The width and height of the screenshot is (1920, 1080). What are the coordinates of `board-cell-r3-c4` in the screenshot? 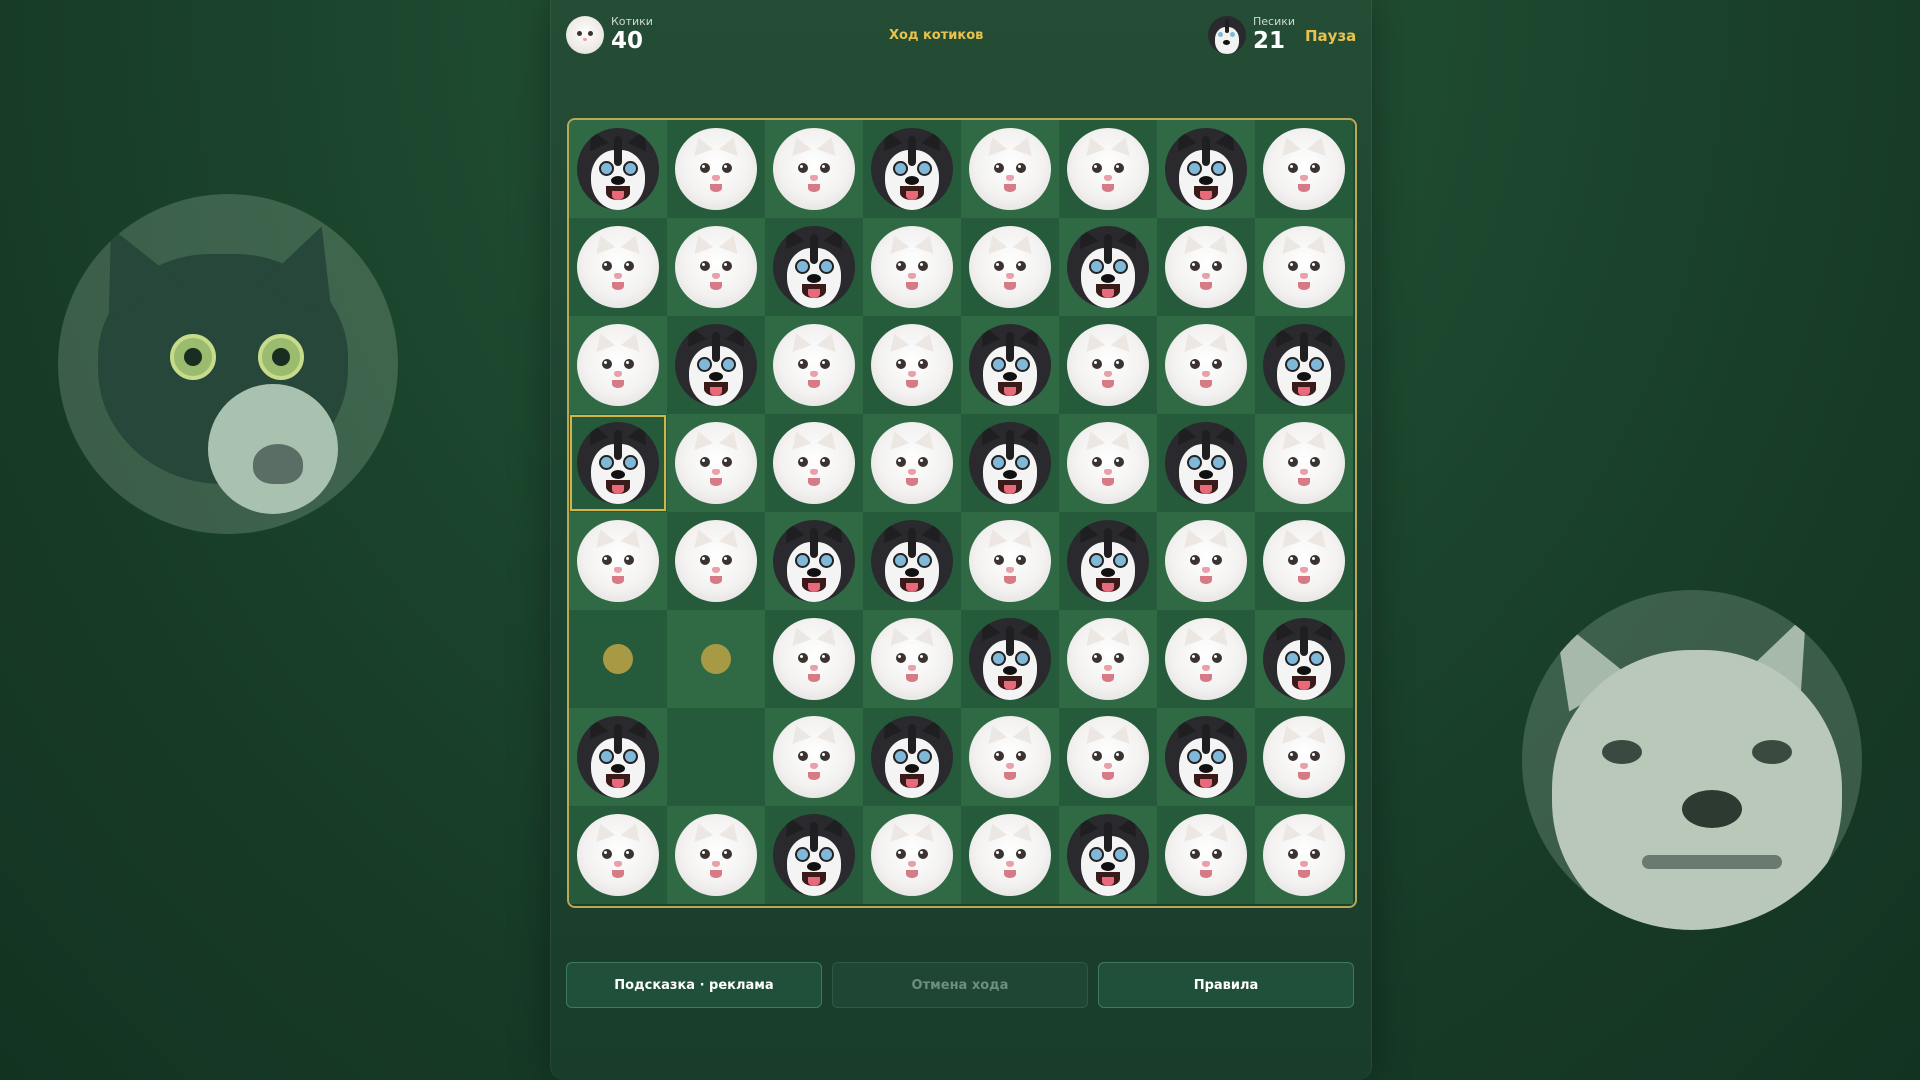 It's located at (1010, 463).